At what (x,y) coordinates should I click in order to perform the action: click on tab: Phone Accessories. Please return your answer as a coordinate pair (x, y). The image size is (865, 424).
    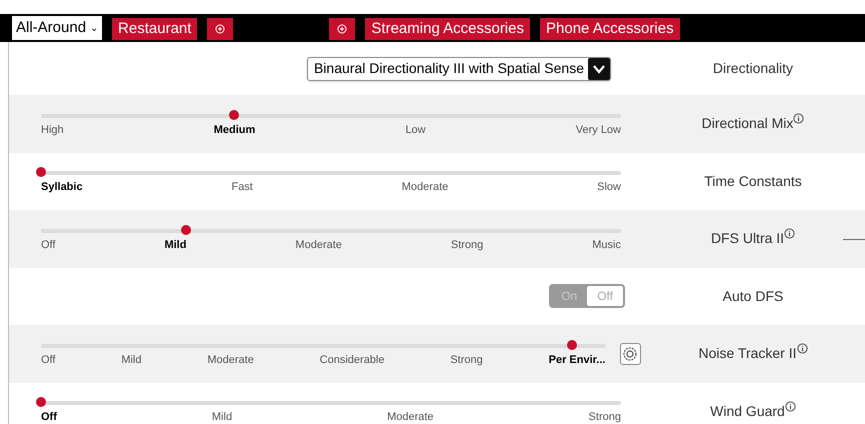
    Looking at the image, I should click on (610, 29).